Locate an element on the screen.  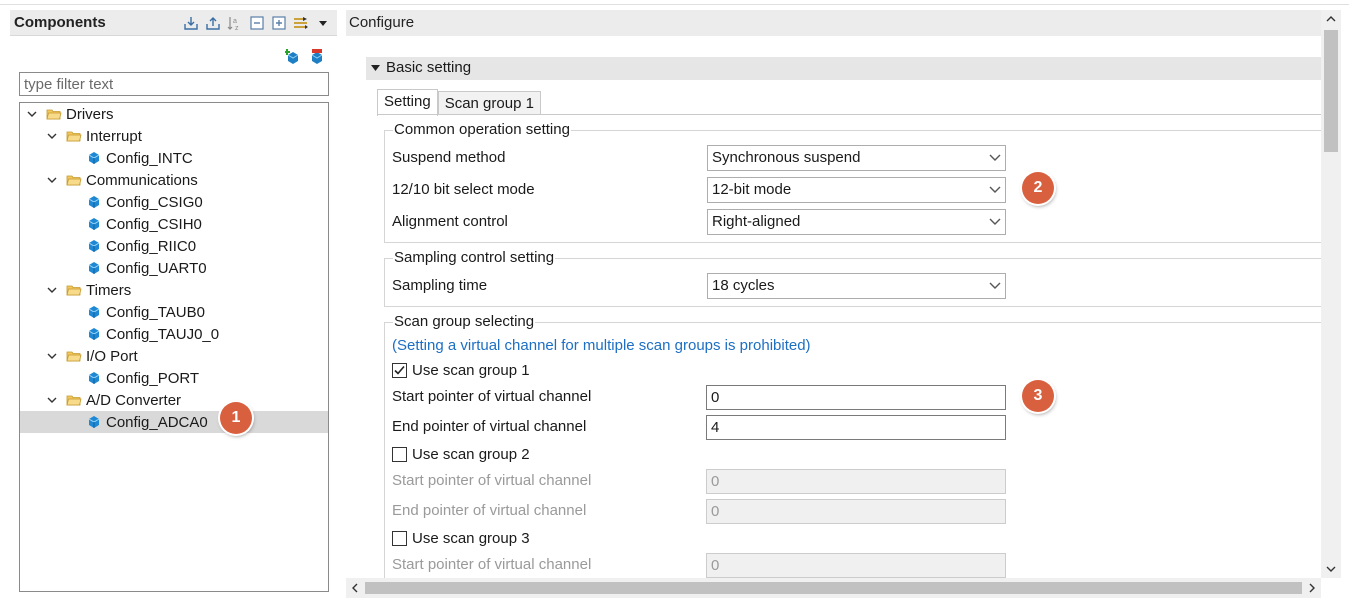
checkbox-checked-icon is located at coordinates (399, 370).